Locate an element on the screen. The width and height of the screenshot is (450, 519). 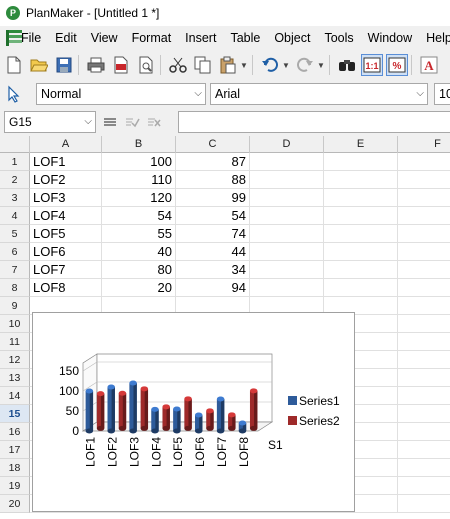
menu-table: Table is located at coordinates (245, 38).